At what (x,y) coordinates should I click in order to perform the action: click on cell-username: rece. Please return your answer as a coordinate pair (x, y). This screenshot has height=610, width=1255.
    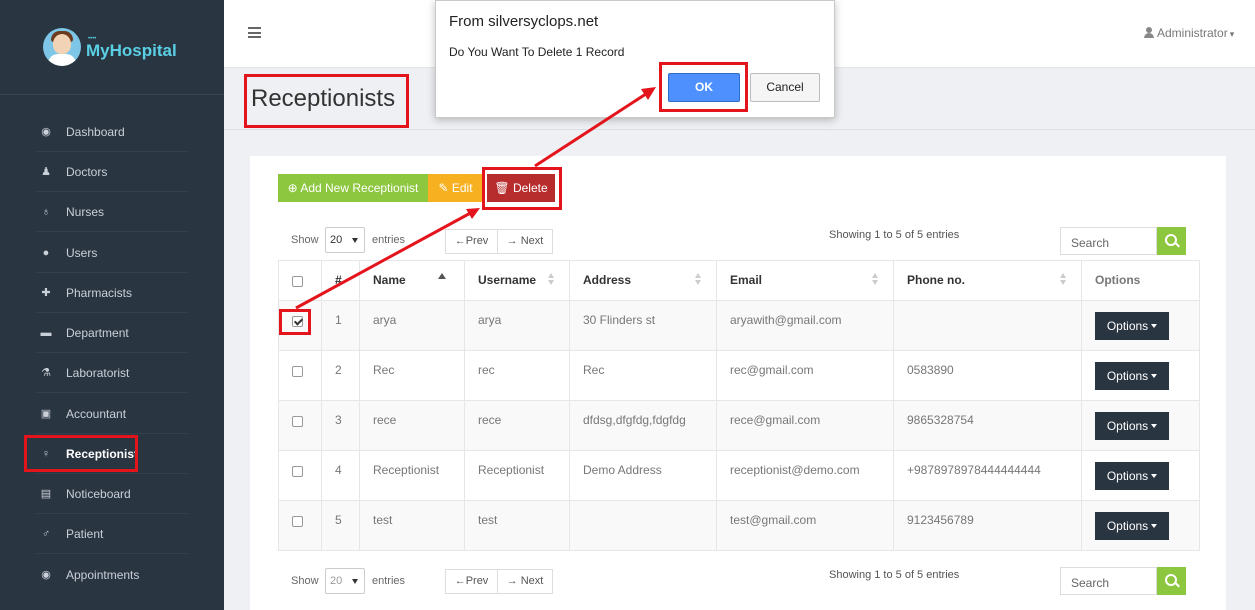
    Looking at the image, I should click on (517, 425).